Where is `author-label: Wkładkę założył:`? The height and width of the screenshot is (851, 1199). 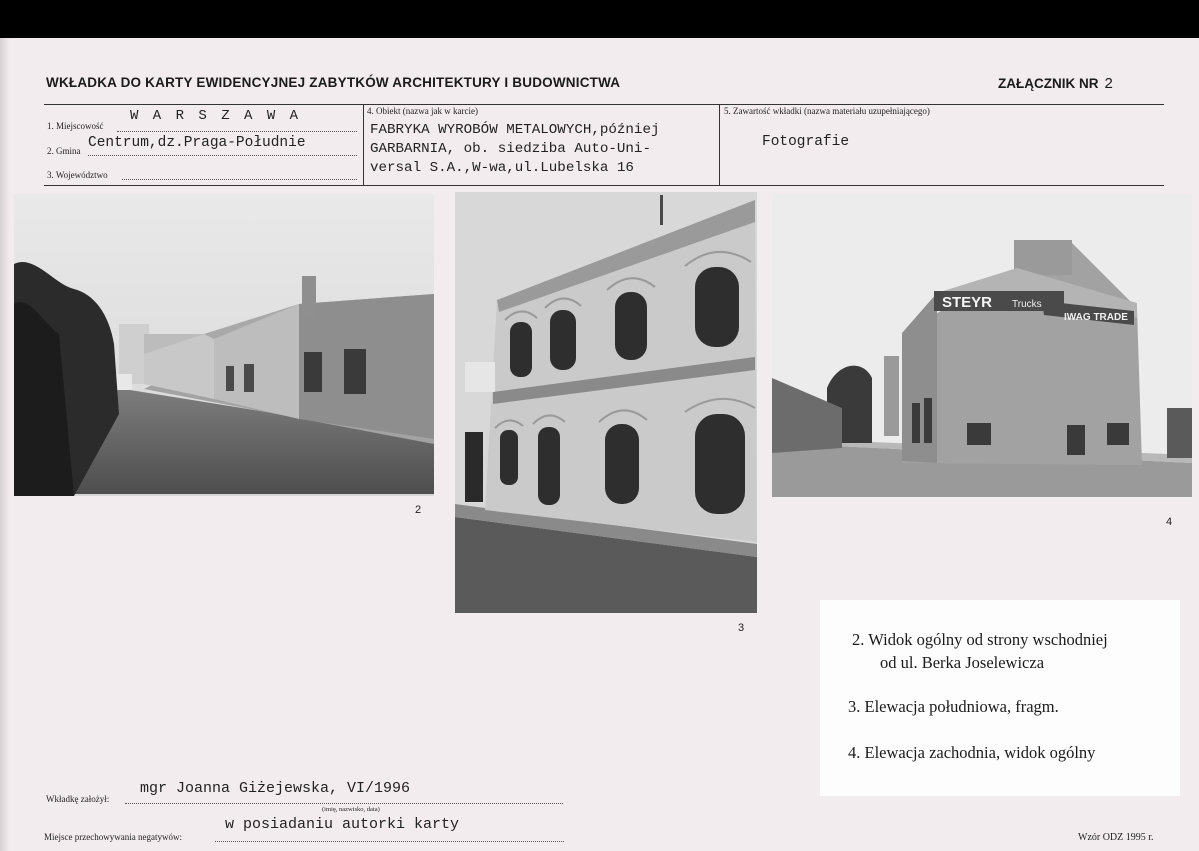 author-label: Wkładkę założył: is located at coordinates (78, 799).